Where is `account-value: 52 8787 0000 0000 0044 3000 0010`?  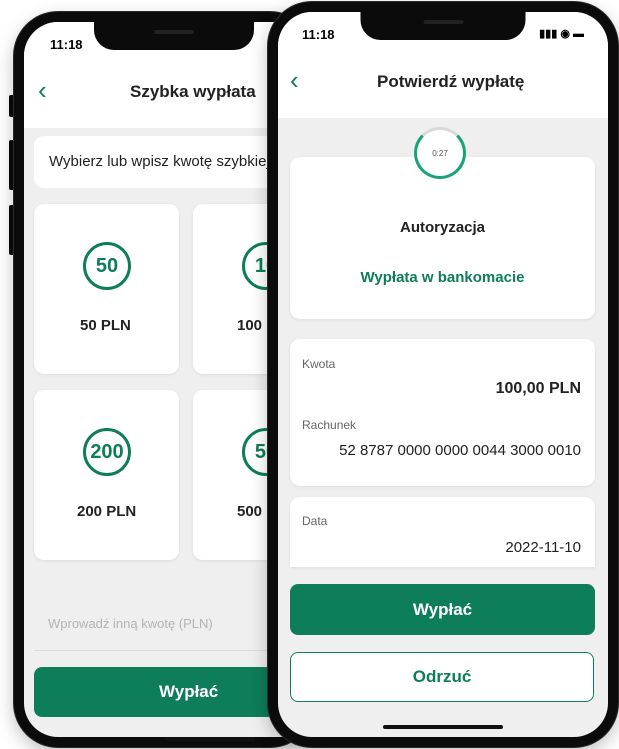 account-value: 52 8787 0000 0000 0044 3000 0010 is located at coordinates (460, 450).